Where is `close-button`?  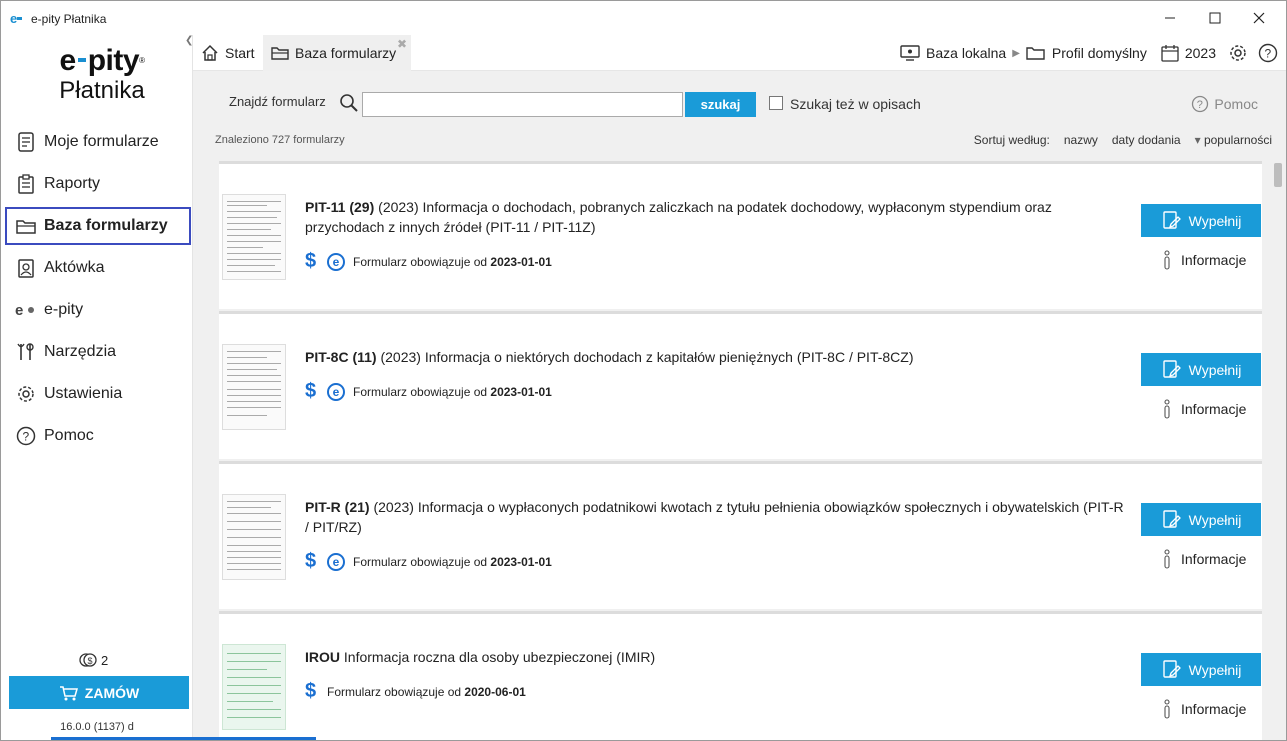 close-button is located at coordinates (1259, 18).